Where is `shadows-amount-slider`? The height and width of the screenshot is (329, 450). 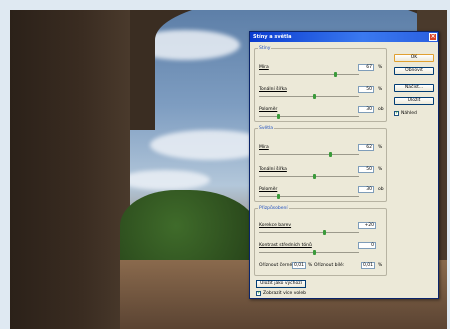 shadows-amount-slider is located at coordinates (309, 74).